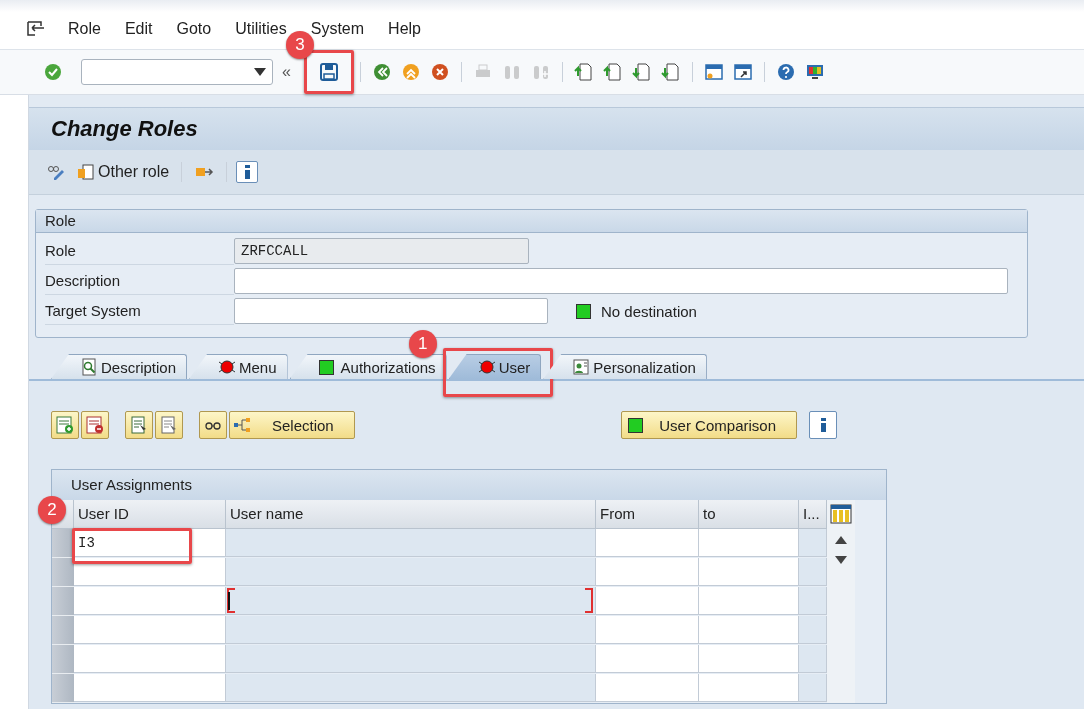  What do you see at coordinates (150, 514) in the screenshot?
I see `column-header: User ID` at bounding box center [150, 514].